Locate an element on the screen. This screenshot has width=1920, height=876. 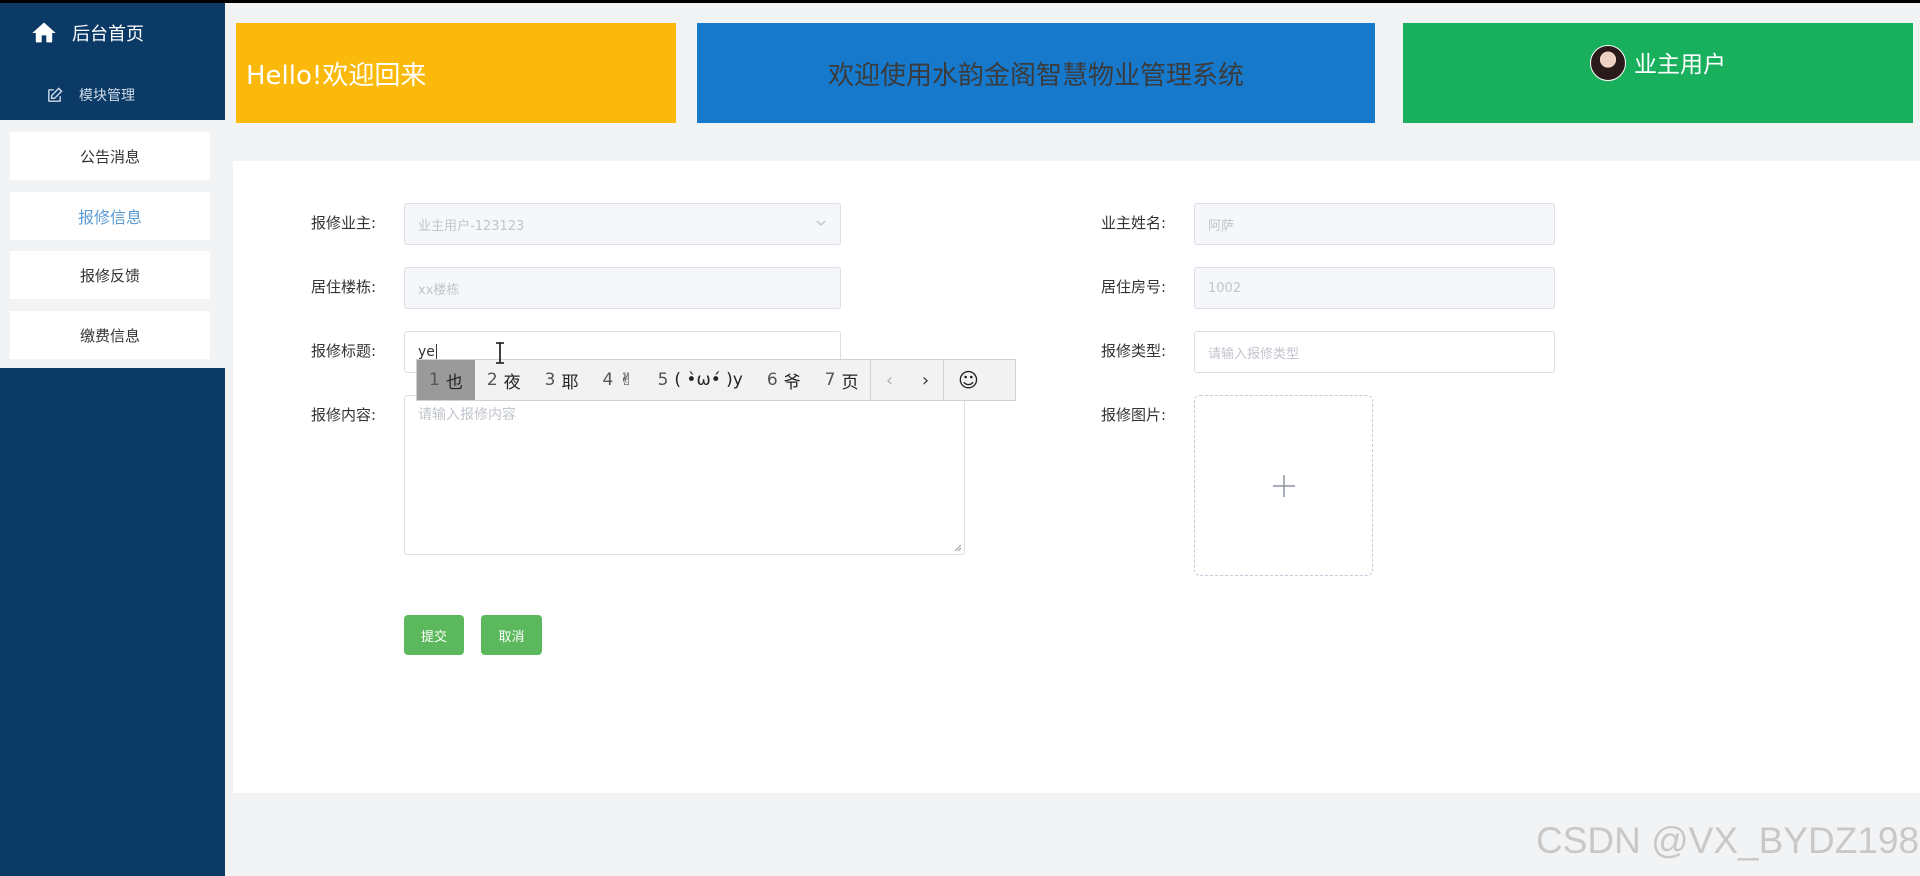
ime-candidate: 4 ✌ is located at coordinates (617, 380).